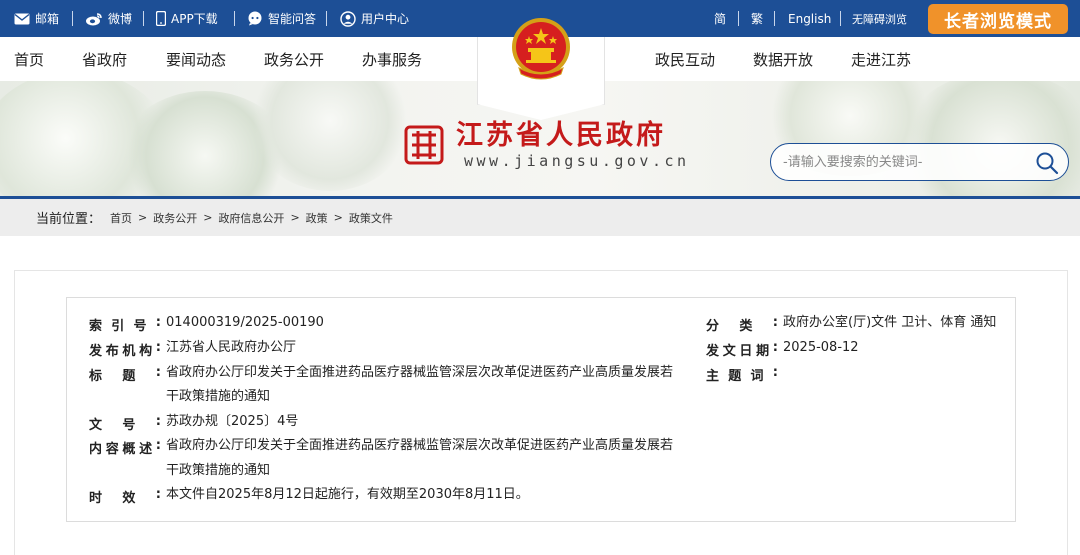 Image resolution: width=1080 pixels, height=555 pixels. What do you see at coordinates (890, 322) in the screenshot?
I see `category-value: 政府办公室(厅)文件 卫计、体育 通知` at bounding box center [890, 322].